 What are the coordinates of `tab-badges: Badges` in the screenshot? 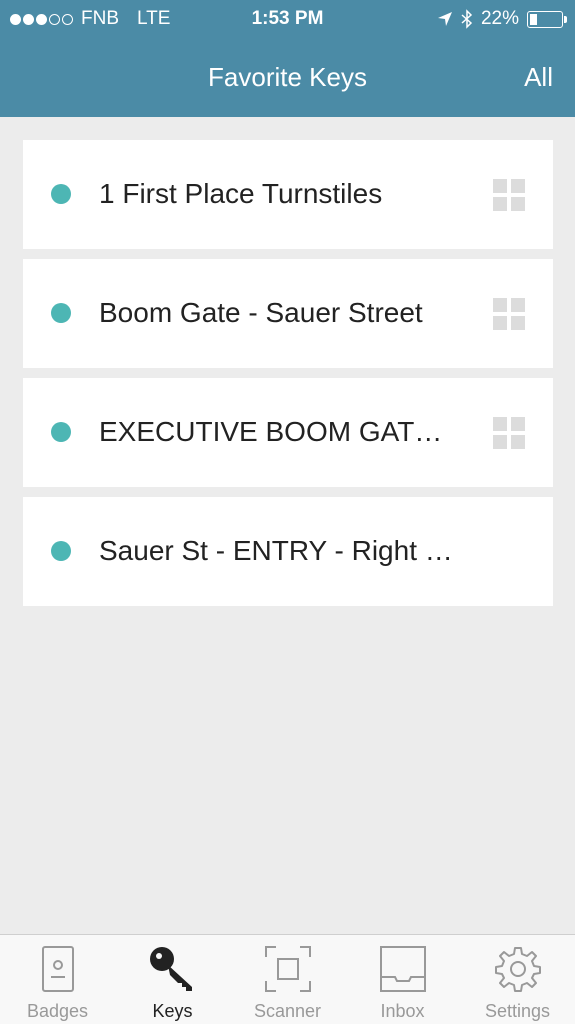 It's located at (57, 979).